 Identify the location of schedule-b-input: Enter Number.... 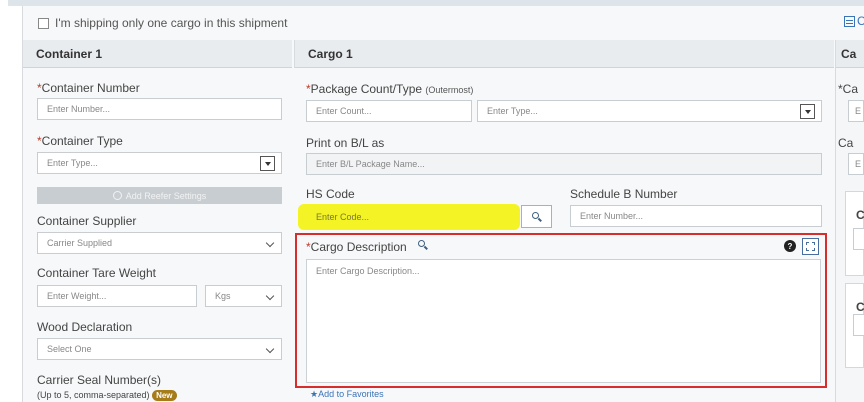
(696, 216).